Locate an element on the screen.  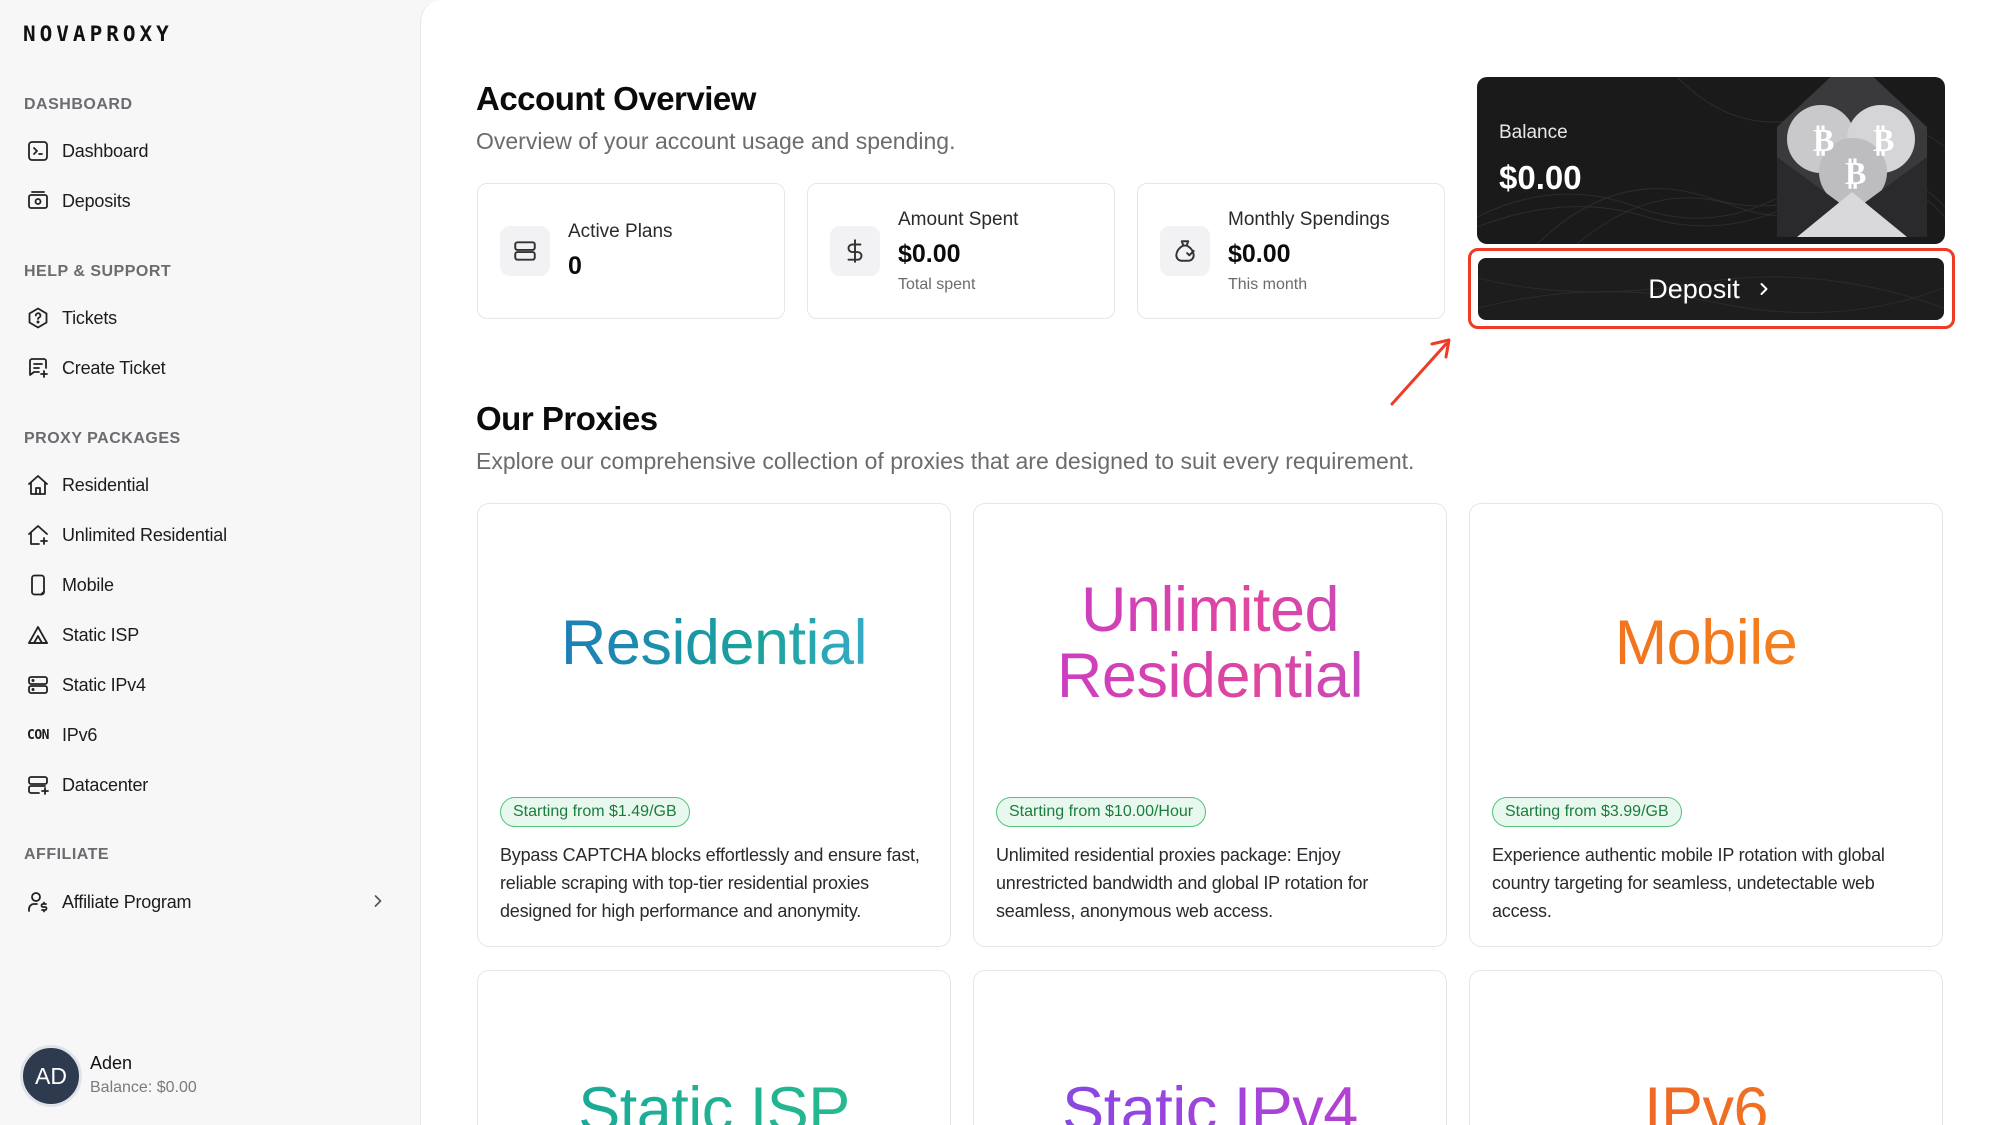
annotation-arrow-icon is located at coordinates (1420, 372).